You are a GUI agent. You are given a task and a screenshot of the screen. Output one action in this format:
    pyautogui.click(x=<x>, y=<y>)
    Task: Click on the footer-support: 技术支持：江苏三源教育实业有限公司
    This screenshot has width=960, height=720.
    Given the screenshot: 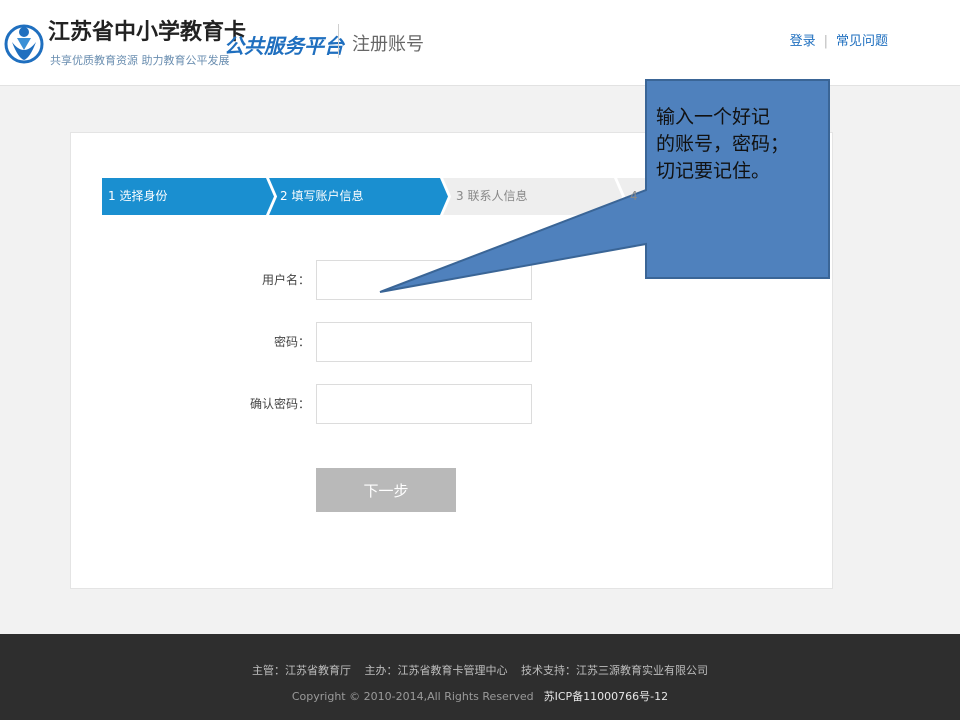 What is the action you would take?
    pyautogui.click(x=614, y=670)
    